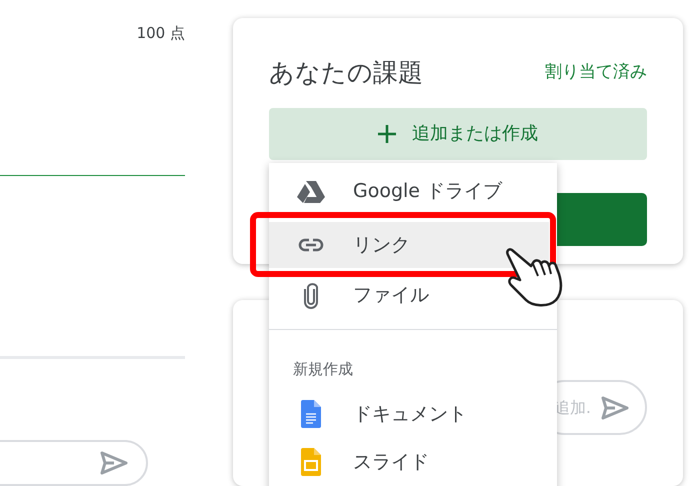 The width and height of the screenshot is (695, 486). I want to click on link-icon, so click(311, 245).